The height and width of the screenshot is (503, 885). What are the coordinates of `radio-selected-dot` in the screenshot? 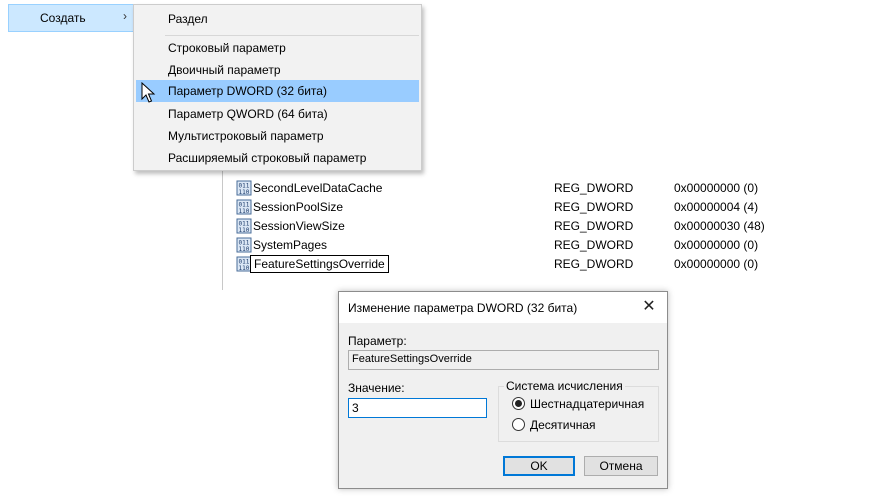 It's located at (518, 403).